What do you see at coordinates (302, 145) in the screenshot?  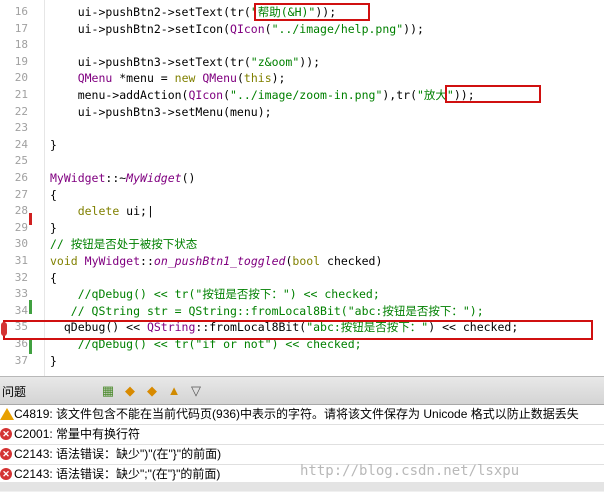 I see `code-line: 24}` at bounding box center [302, 145].